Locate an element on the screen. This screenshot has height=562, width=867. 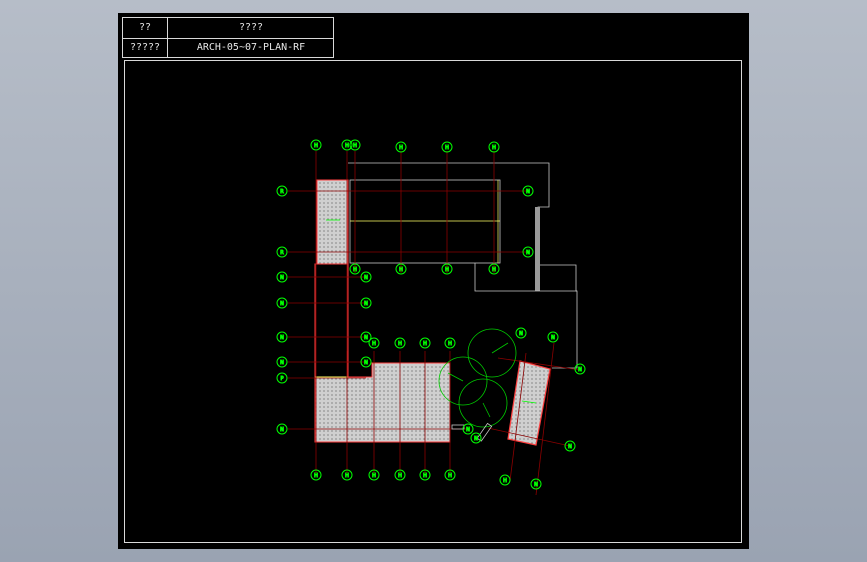
grid-bubble-skew-5: H is located at coordinates (505, 480).